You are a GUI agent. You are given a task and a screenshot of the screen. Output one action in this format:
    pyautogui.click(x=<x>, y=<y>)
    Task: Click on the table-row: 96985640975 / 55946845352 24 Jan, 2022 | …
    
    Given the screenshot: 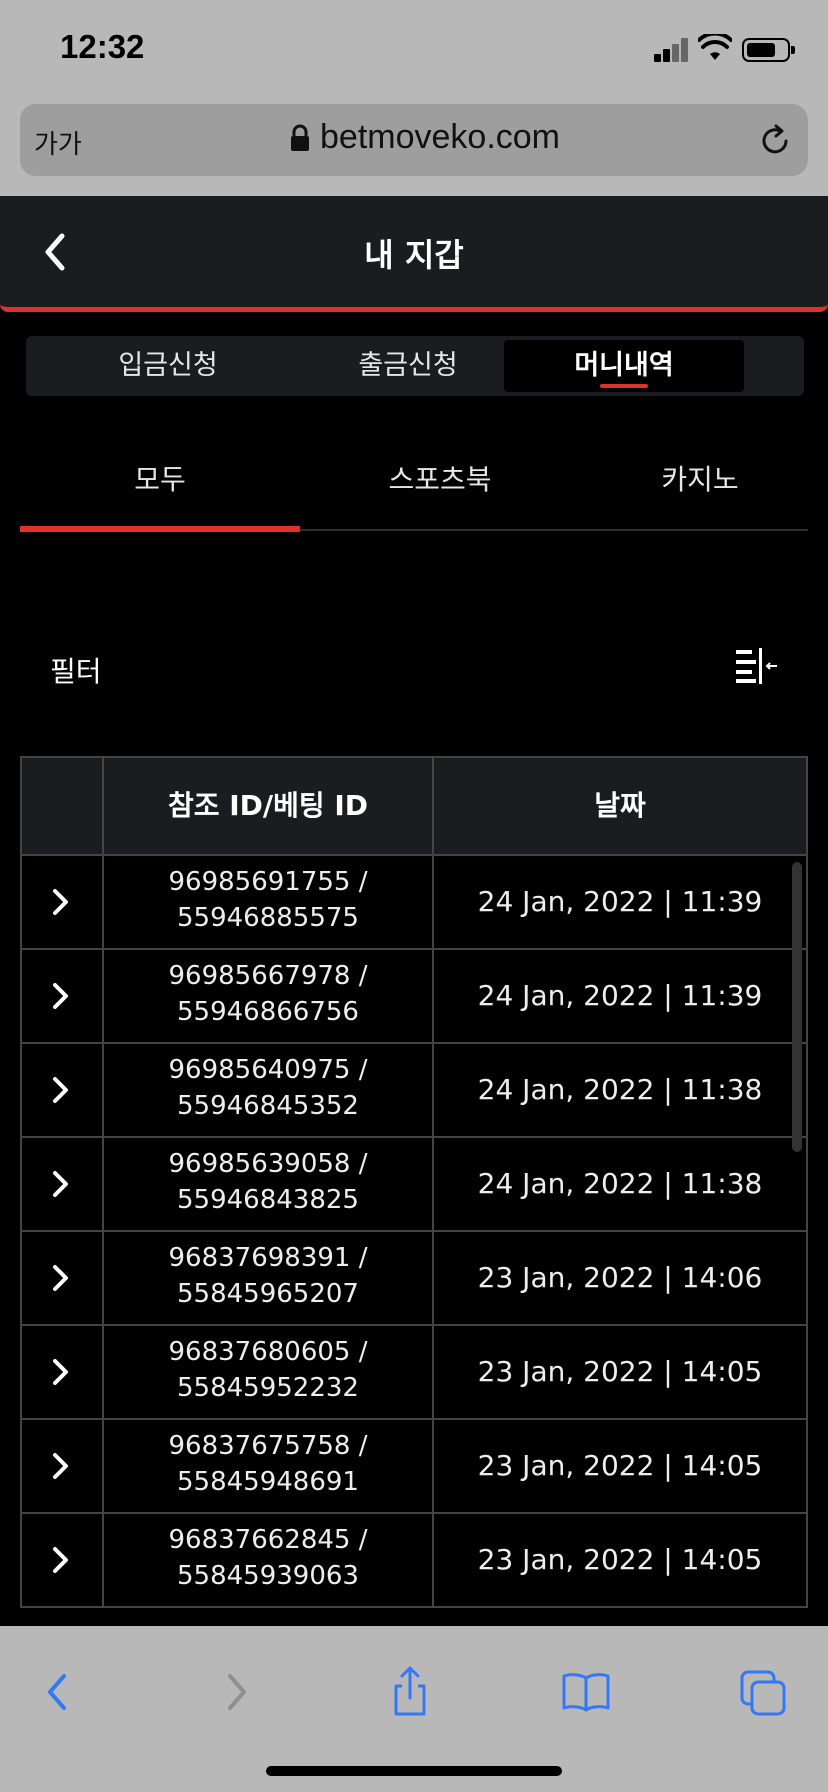 What is the action you would take?
    pyautogui.click(x=414, y=1091)
    